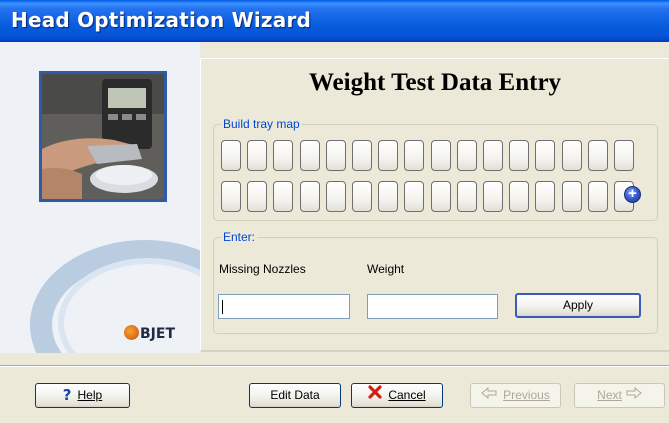 The height and width of the screenshot is (423, 669). Describe the element at coordinates (262, 269) in the screenshot. I see `missing-nozzles-label: Missing Nozzles` at that location.